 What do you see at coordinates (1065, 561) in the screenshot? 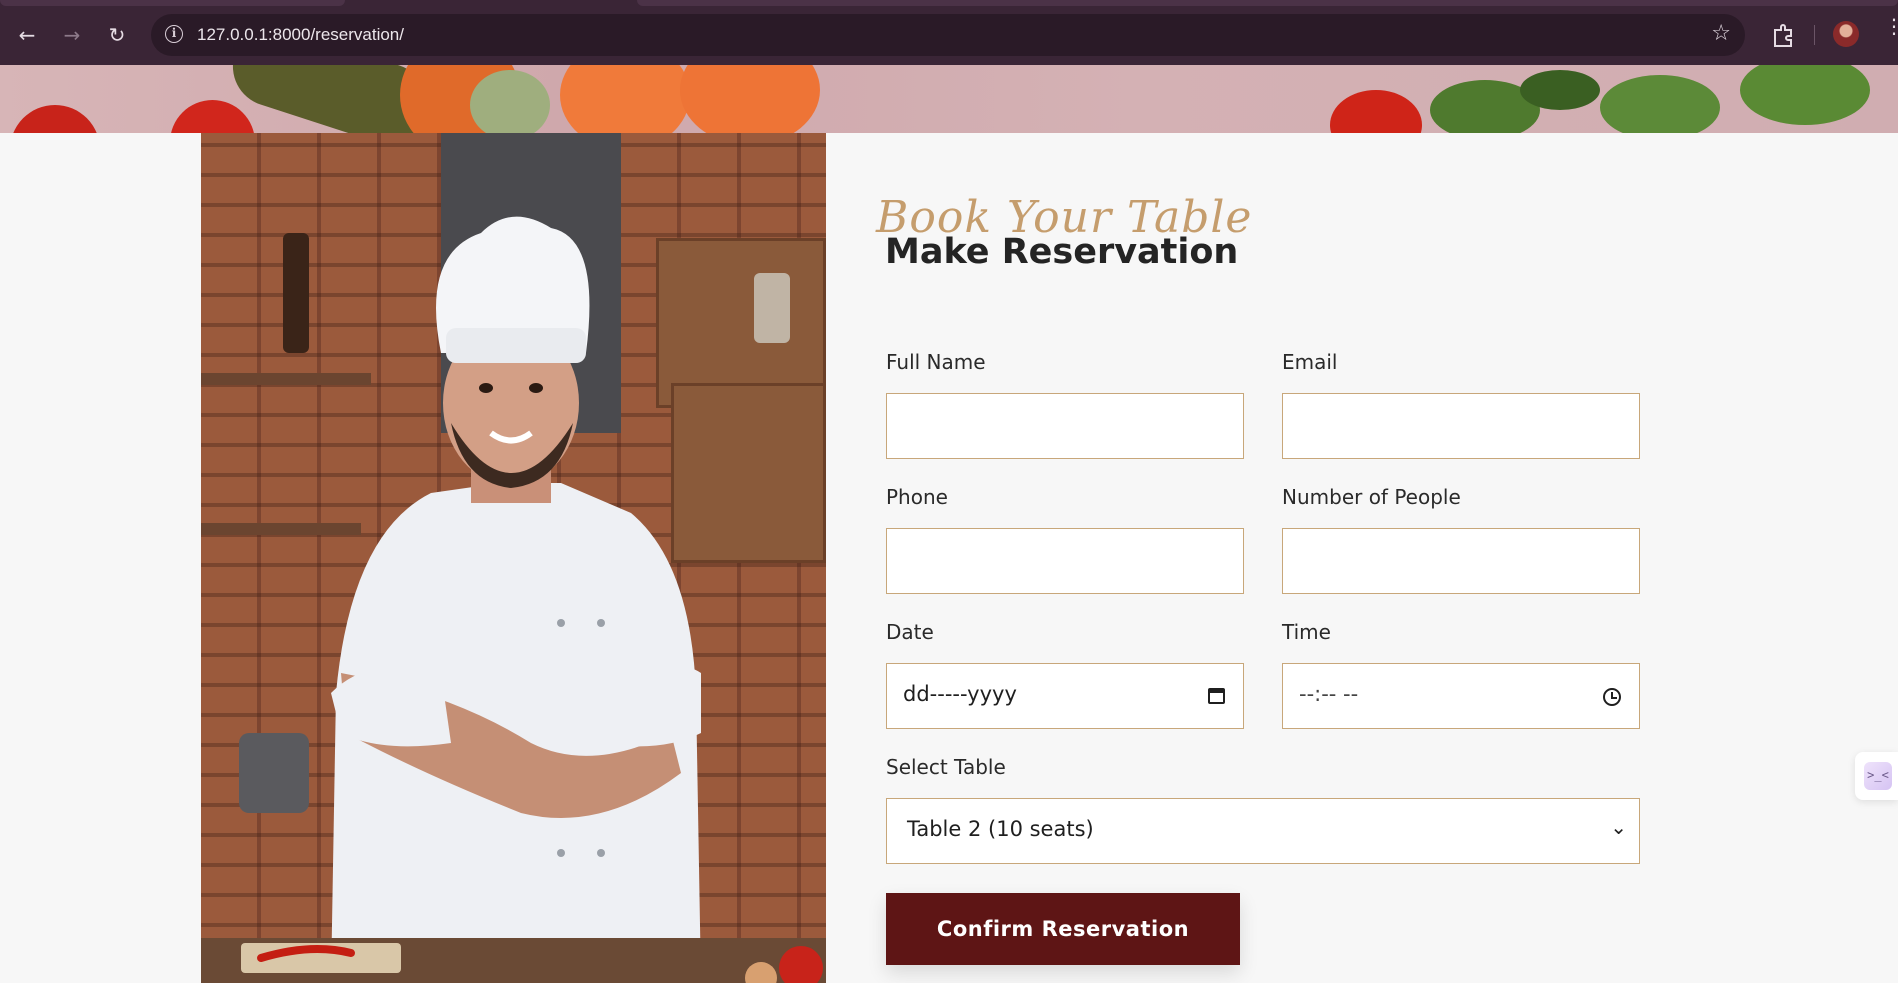
I see `phone-input` at bounding box center [1065, 561].